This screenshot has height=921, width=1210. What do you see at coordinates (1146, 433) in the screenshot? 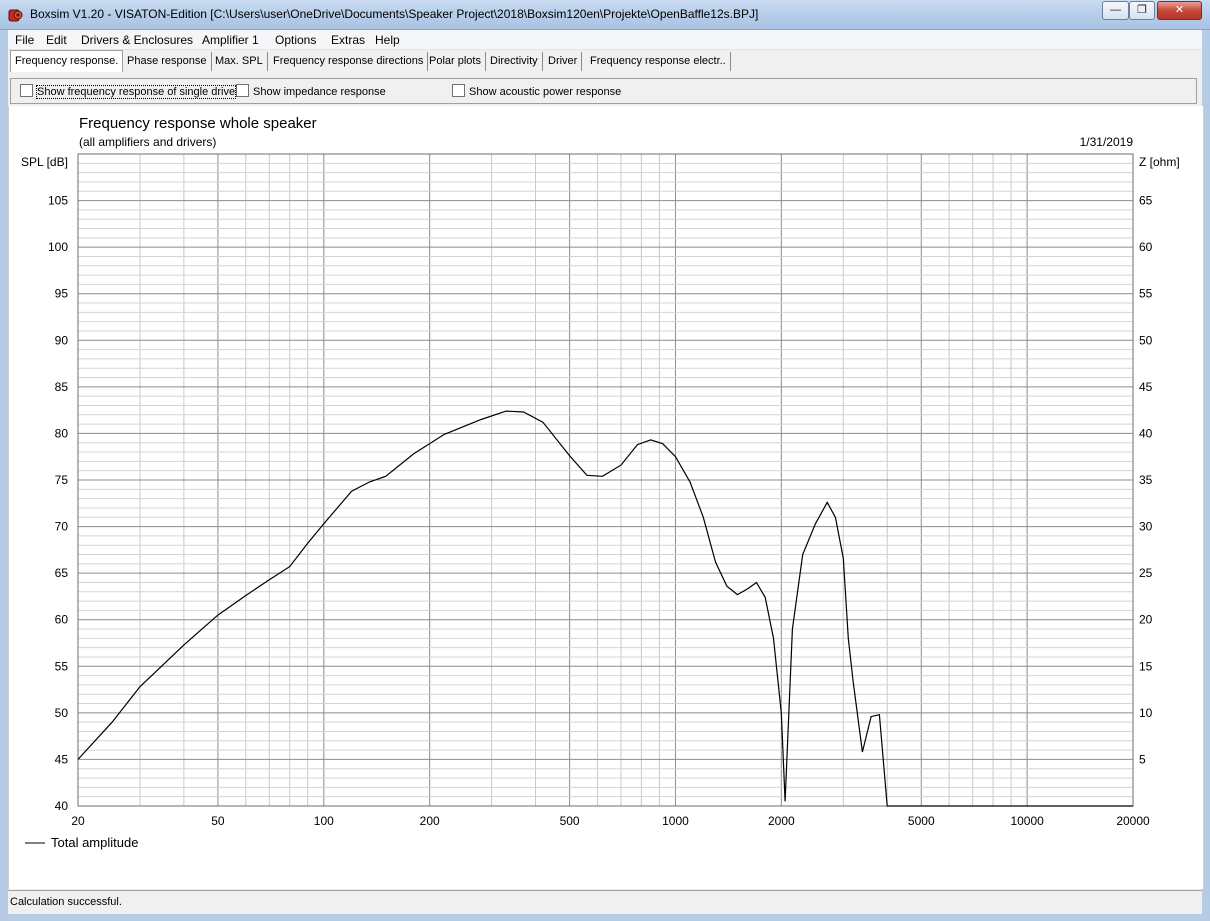
I see `y2-tick-label: 40` at bounding box center [1146, 433].